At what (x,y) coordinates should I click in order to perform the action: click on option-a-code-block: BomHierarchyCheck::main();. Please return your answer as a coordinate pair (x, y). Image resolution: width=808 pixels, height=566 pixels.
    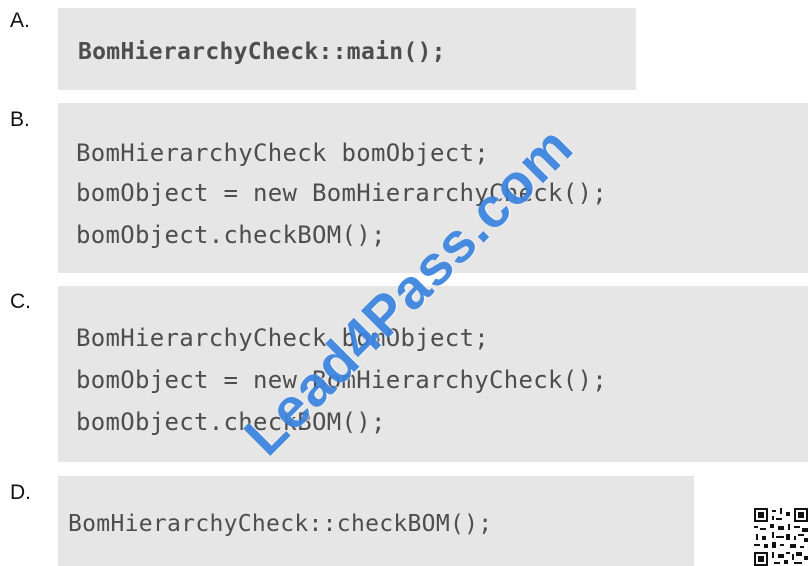
    Looking at the image, I should click on (347, 49).